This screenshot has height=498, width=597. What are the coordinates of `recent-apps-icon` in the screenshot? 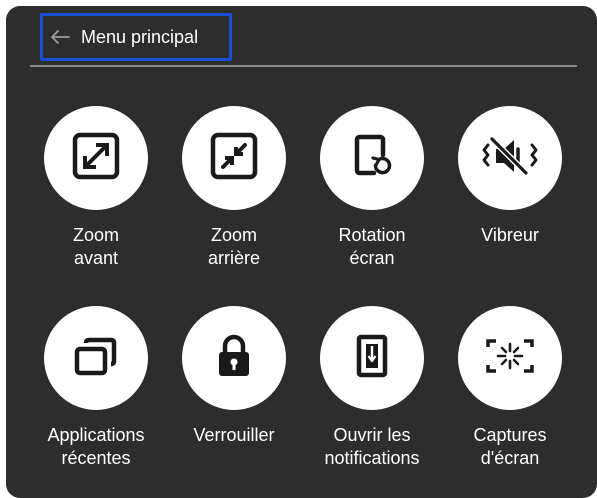 It's located at (96, 358).